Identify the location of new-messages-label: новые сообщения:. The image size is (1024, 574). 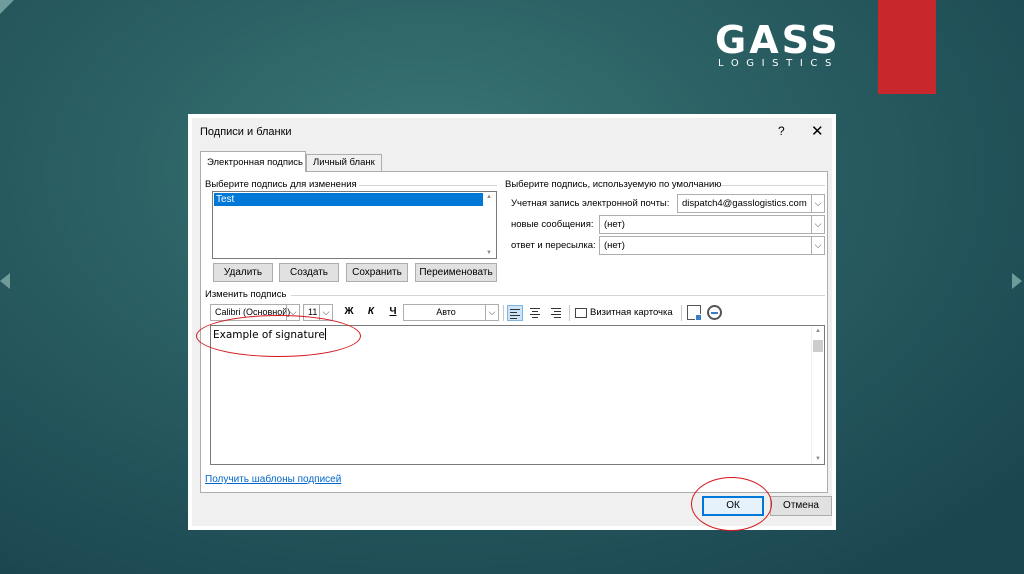
(552, 224).